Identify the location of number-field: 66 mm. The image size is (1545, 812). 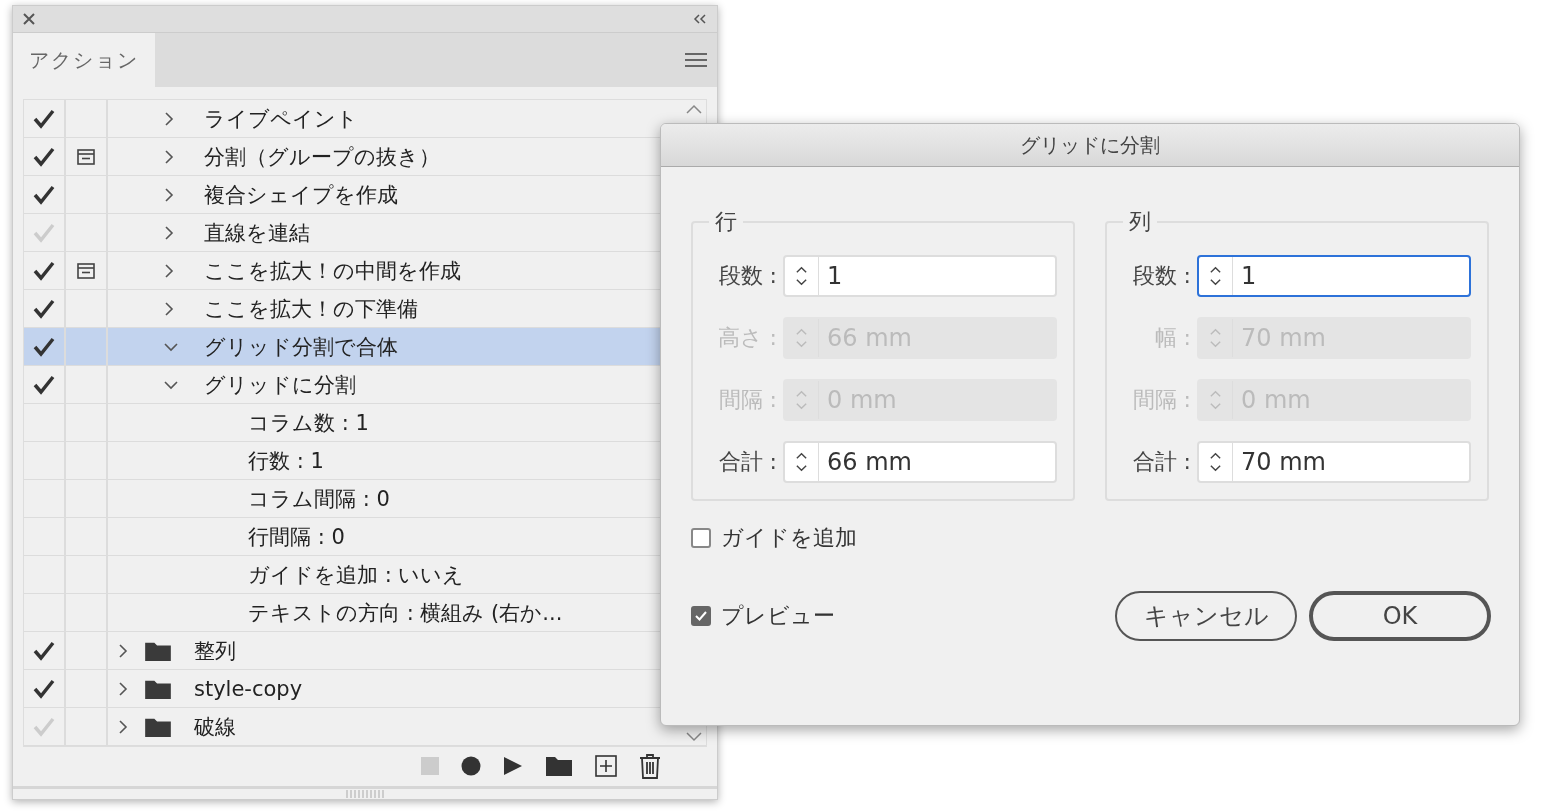
(920, 462).